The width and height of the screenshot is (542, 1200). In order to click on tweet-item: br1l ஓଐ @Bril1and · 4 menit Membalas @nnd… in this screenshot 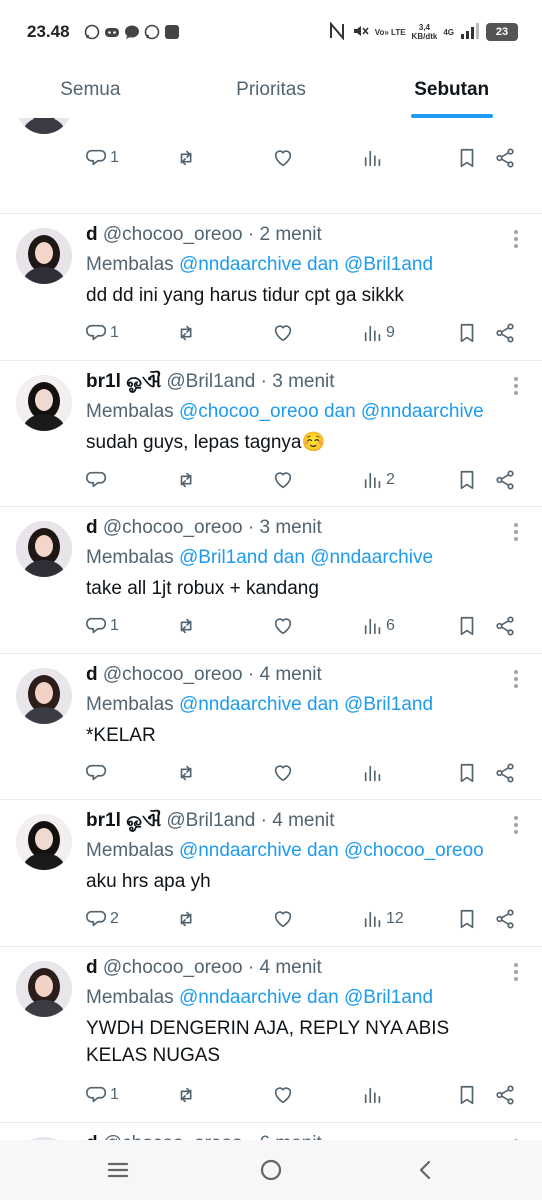, I will do `click(271, 873)`.